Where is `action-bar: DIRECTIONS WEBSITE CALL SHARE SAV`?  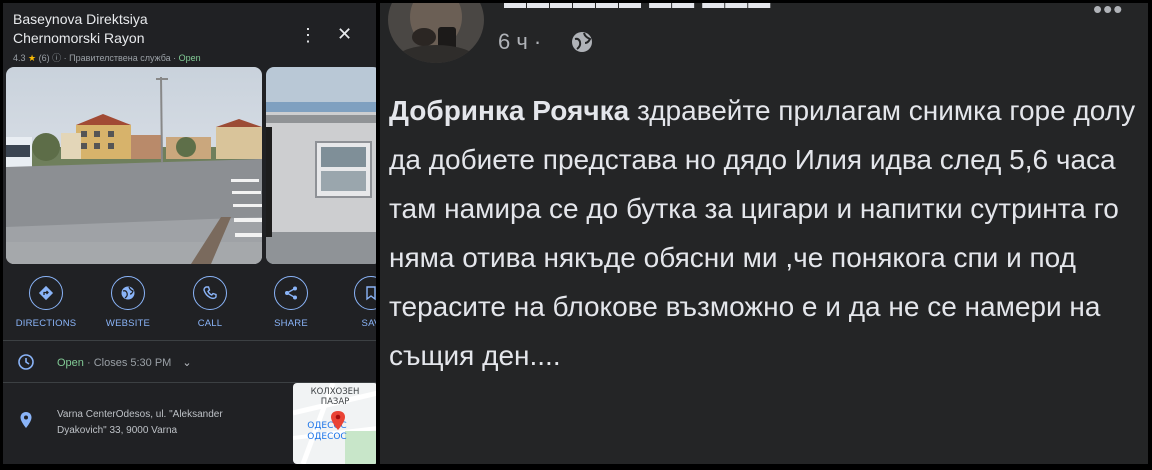 action-bar: DIRECTIONS WEBSITE CALL SHARE SAV is located at coordinates (189, 303).